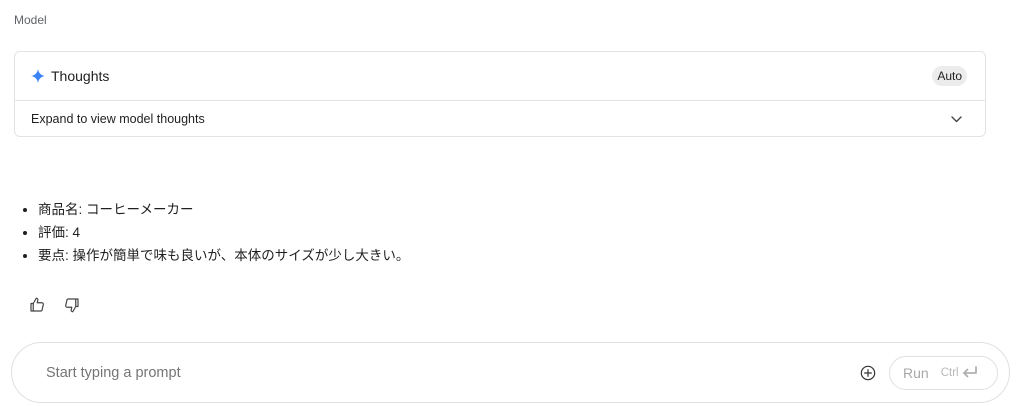 This screenshot has height=406, width=1027. What do you see at coordinates (969, 372) in the screenshot?
I see `enter-key-icon` at bounding box center [969, 372].